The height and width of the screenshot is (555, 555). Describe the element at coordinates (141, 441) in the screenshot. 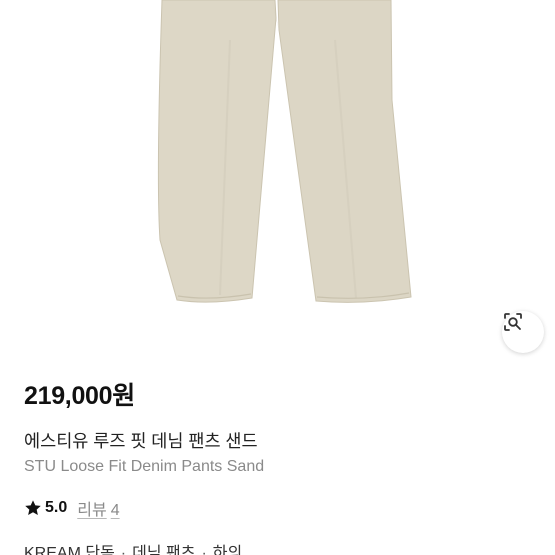

I see `product-name-korean: 에스티유 루즈 핏 데님 팬츠 샌드` at that location.